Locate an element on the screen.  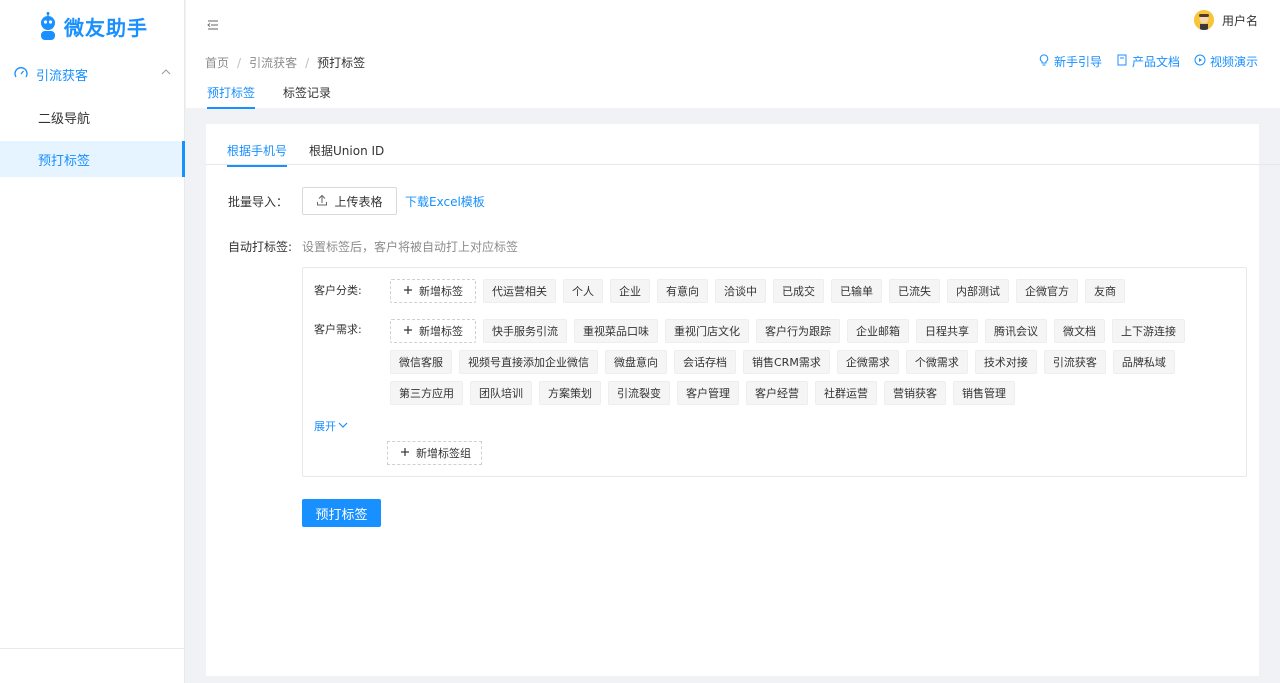
menu-fold-icon is located at coordinates (213, 25).